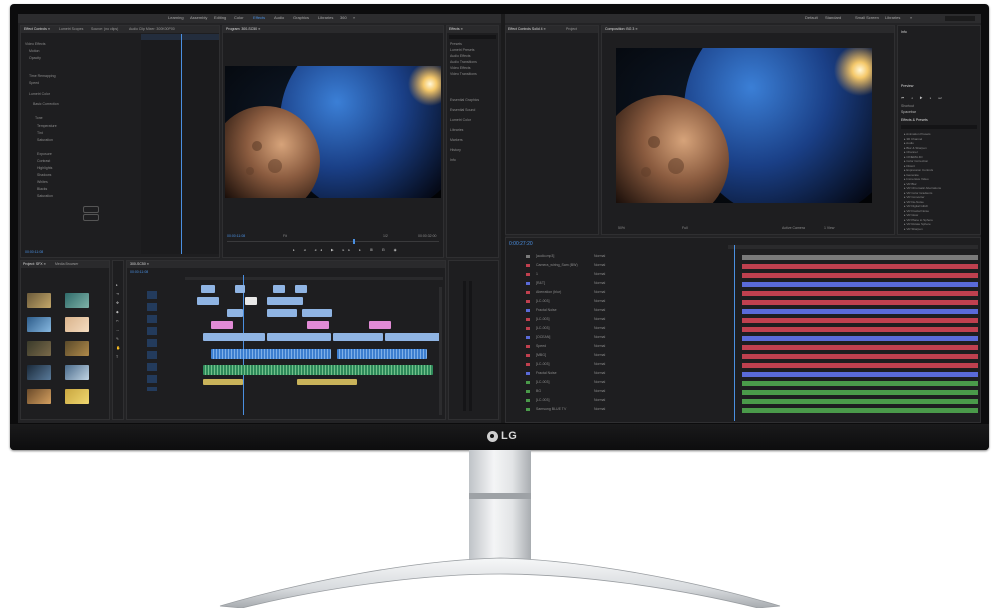 The height and width of the screenshot is (616, 1000). I want to click on effects-section: History, so click(455, 150).